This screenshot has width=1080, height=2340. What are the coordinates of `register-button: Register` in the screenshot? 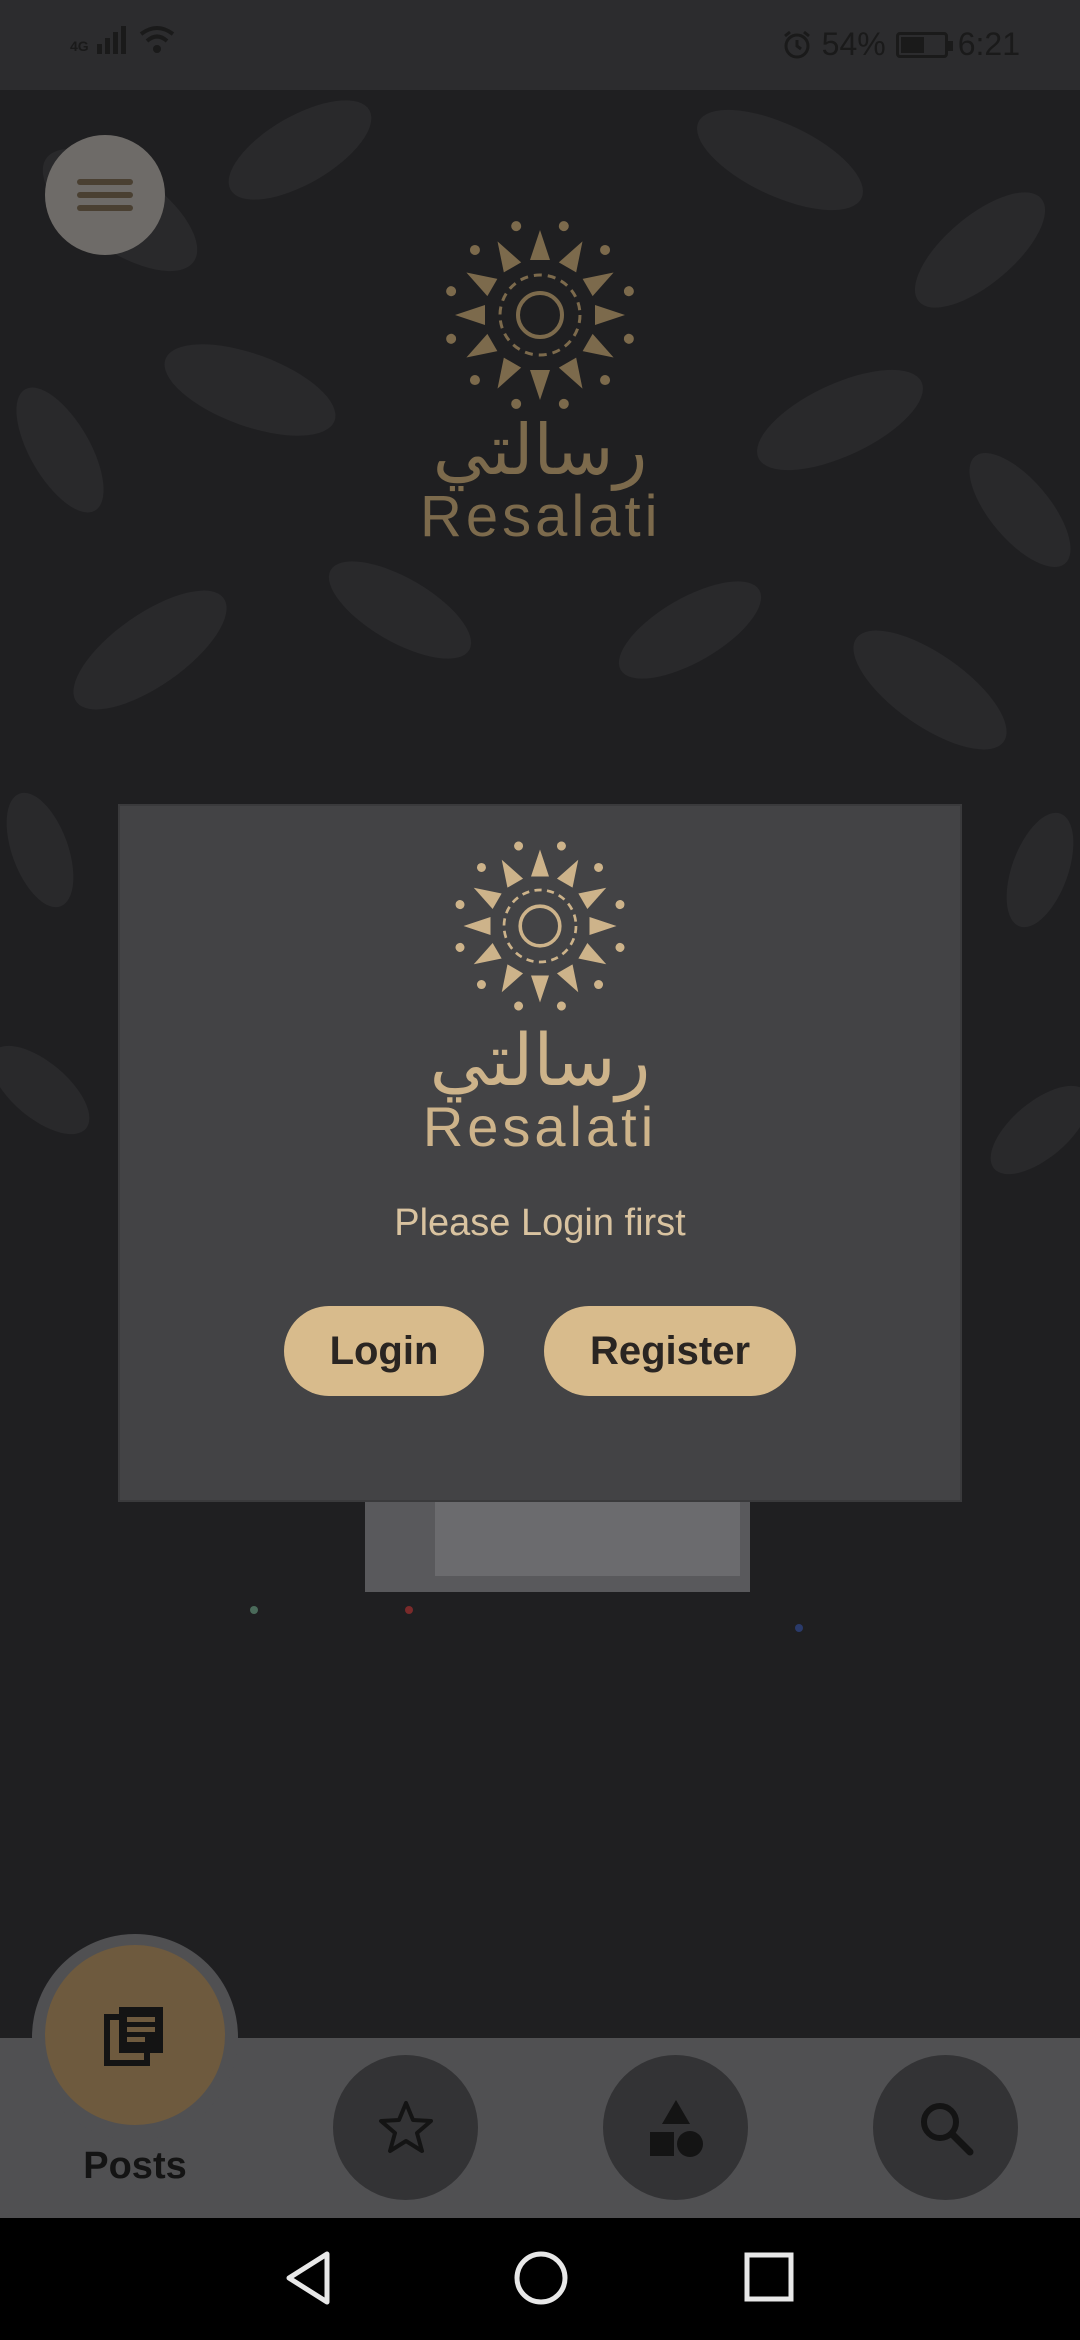 It's located at (670, 1351).